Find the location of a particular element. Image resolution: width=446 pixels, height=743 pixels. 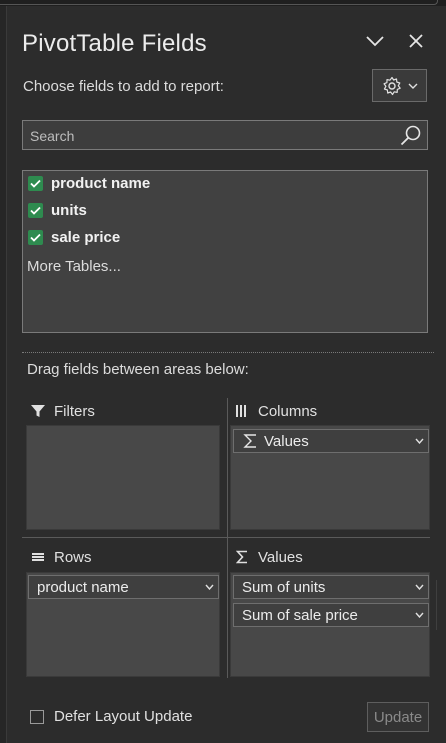

columns-area-header: Columns is located at coordinates (275, 411).